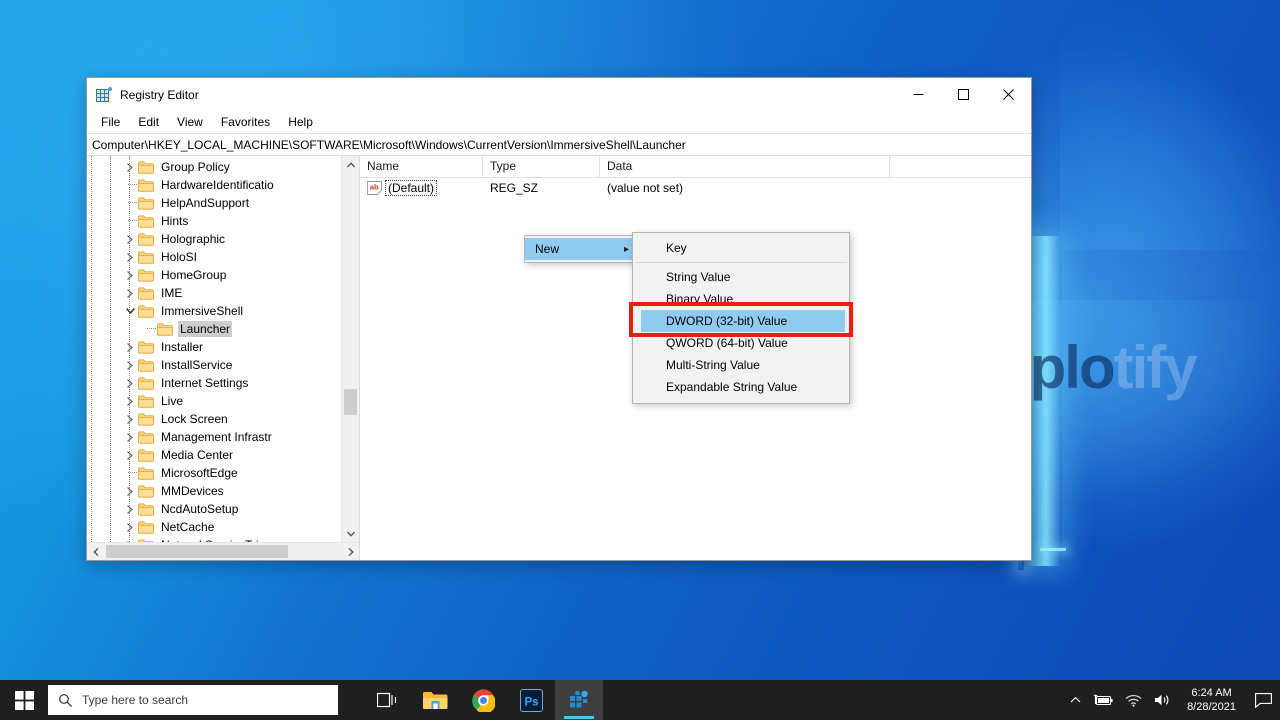 The height and width of the screenshot is (720, 1280). Describe the element at coordinates (1075, 700) in the screenshot. I see `show-hidden-icons-icon` at that location.